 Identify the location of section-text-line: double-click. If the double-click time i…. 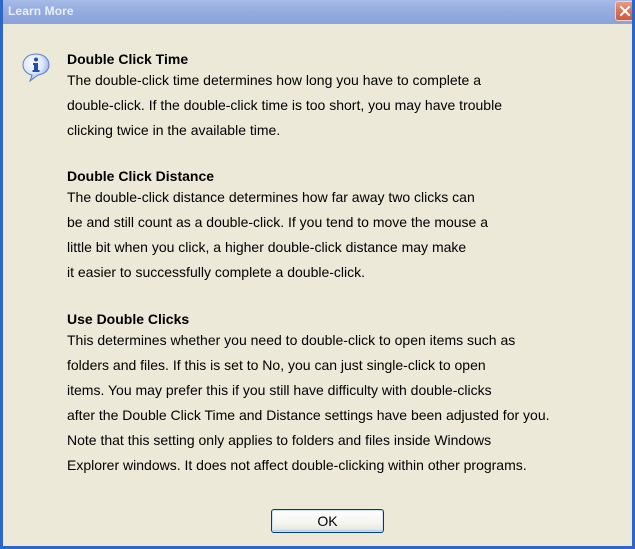
(284, 105).